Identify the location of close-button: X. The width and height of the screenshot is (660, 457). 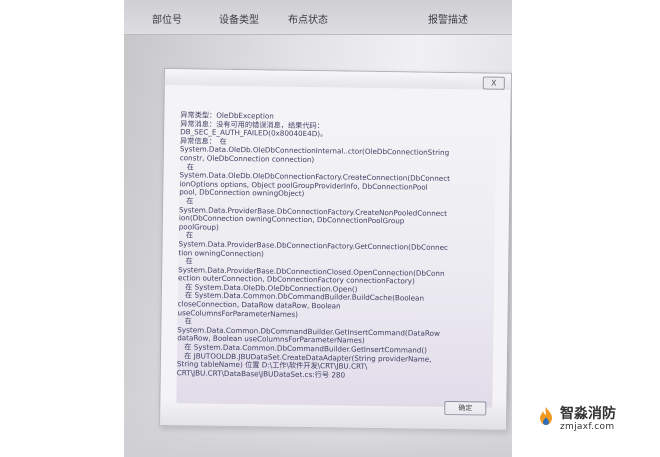
(493, 83).